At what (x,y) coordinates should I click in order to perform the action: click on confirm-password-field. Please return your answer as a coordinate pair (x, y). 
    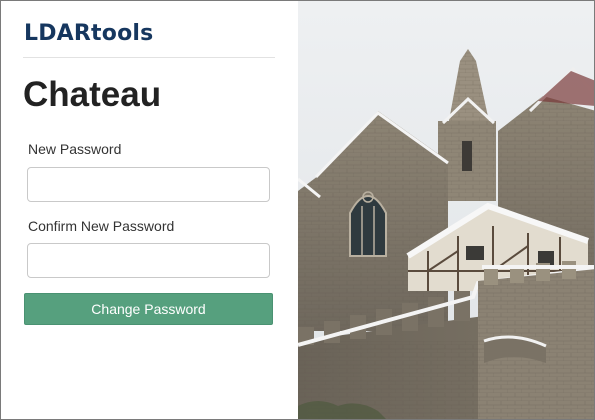
    Looking at the image, I should click on (148, 260).